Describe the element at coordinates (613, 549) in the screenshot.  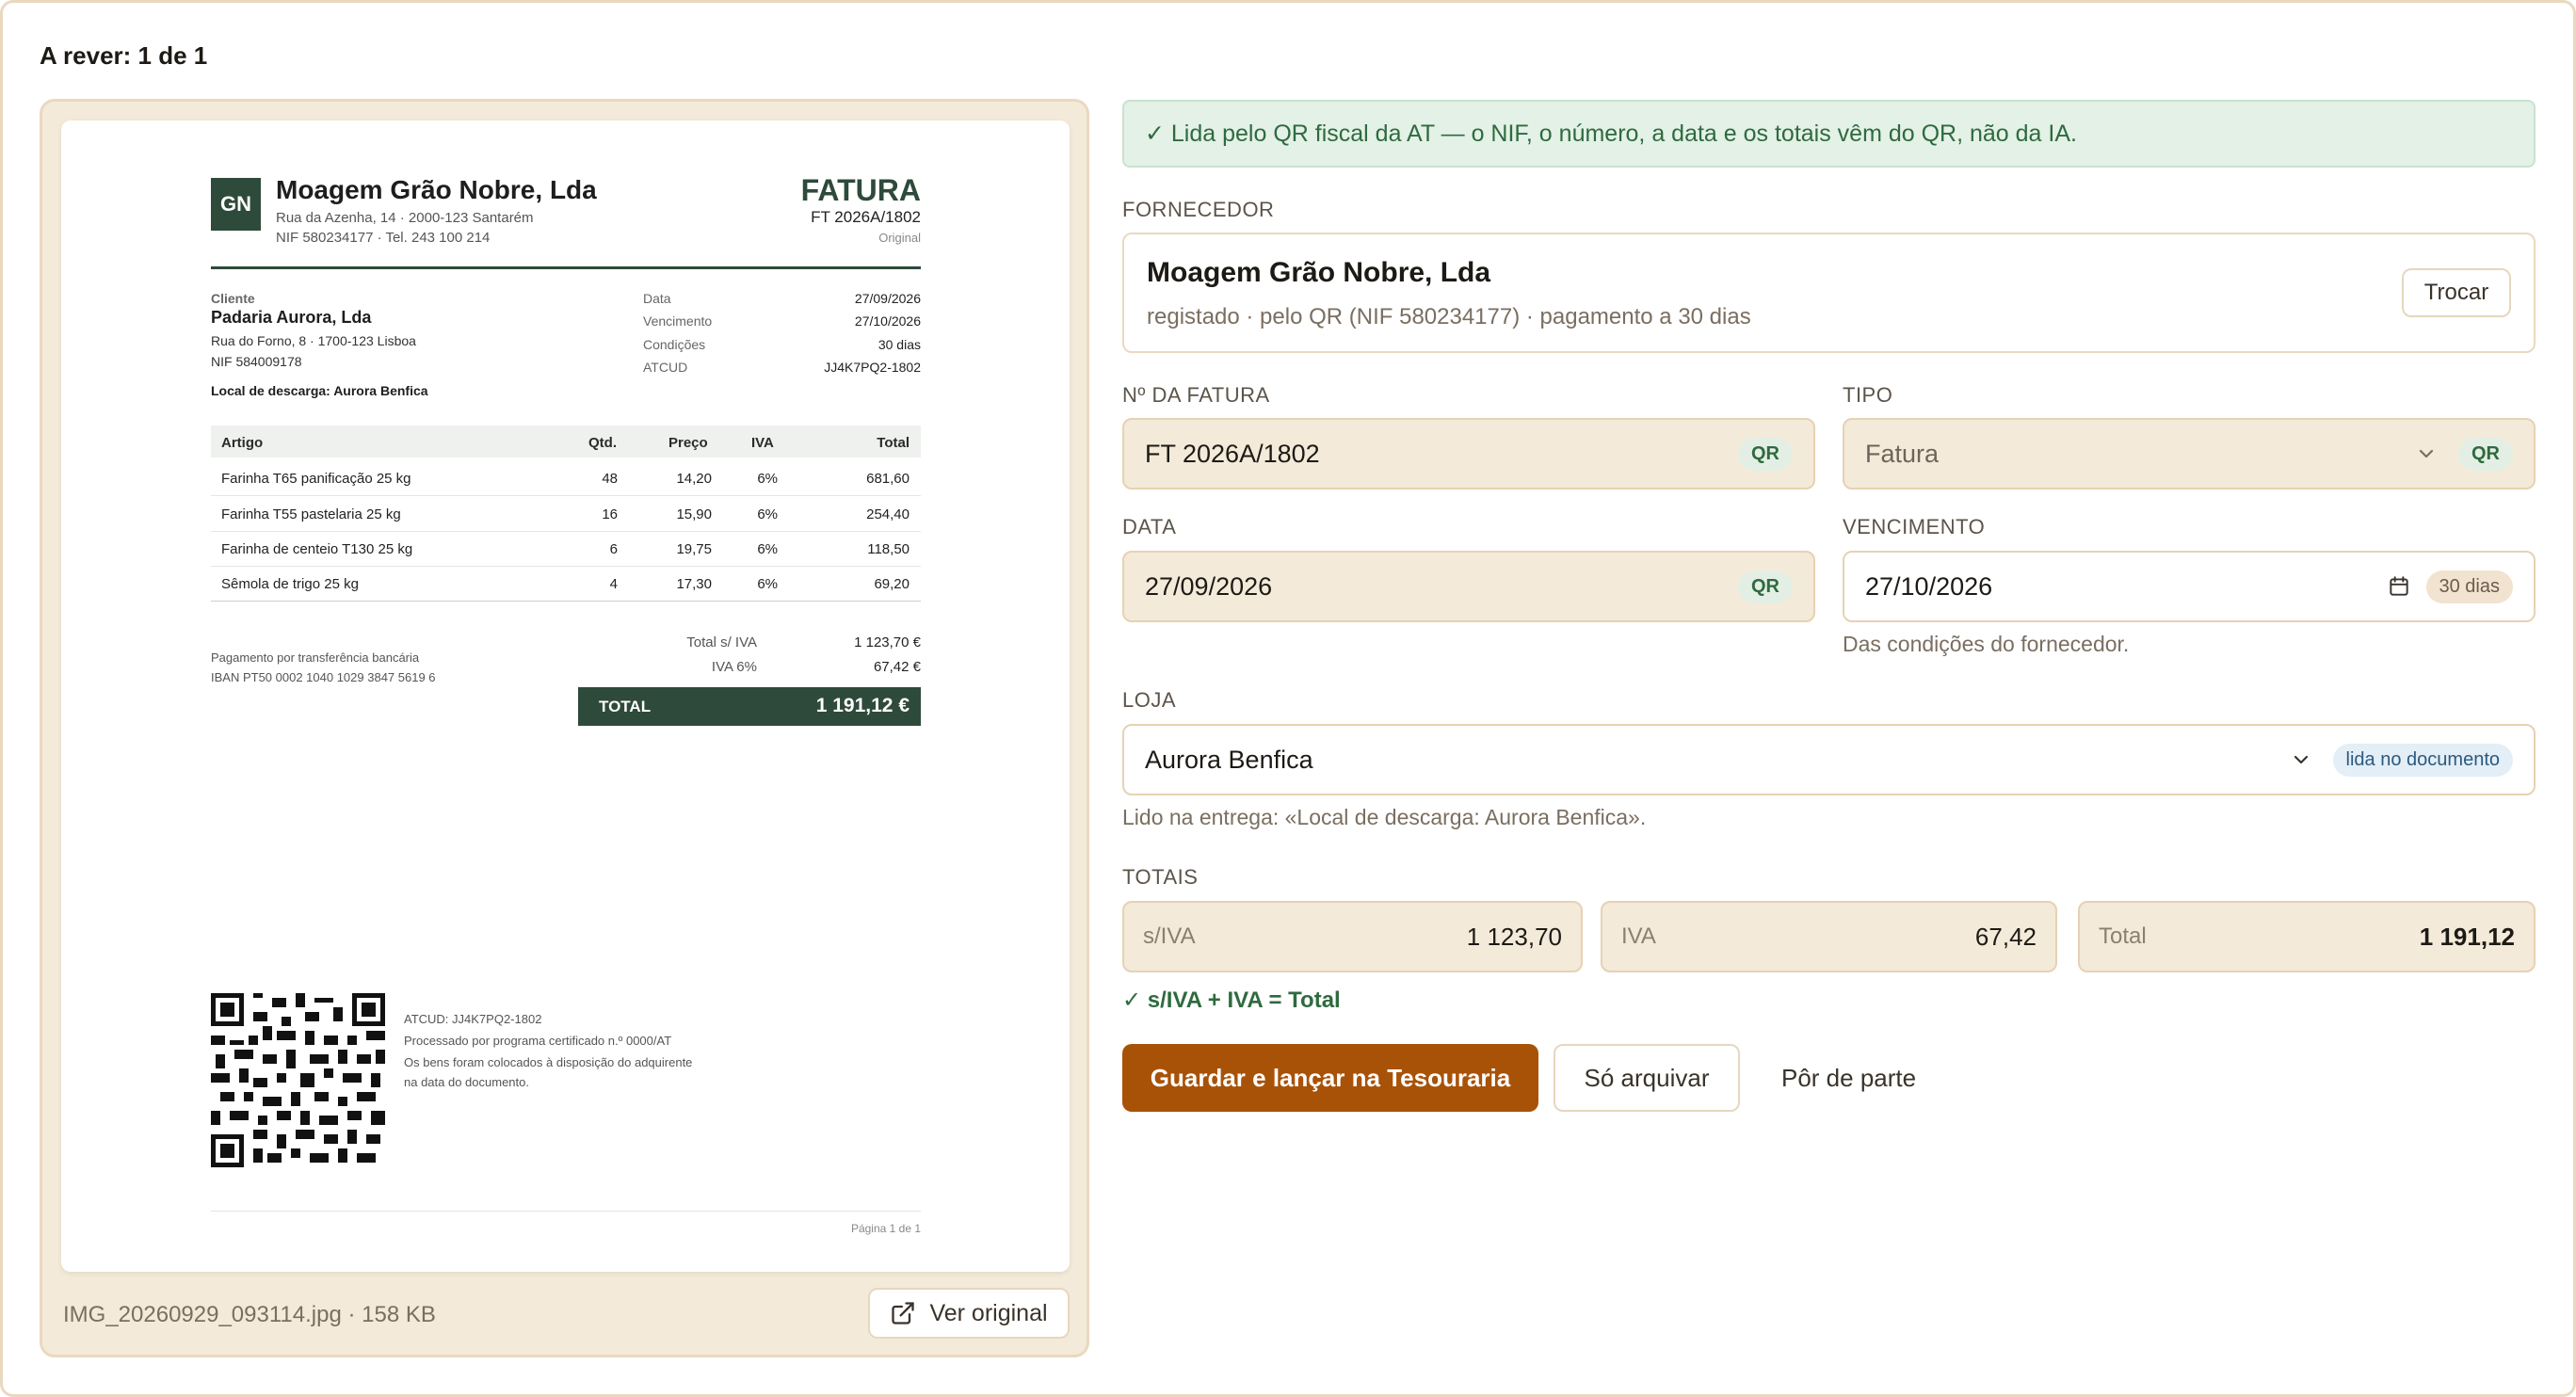
I see `invoice-line-qty: 6` at that location.